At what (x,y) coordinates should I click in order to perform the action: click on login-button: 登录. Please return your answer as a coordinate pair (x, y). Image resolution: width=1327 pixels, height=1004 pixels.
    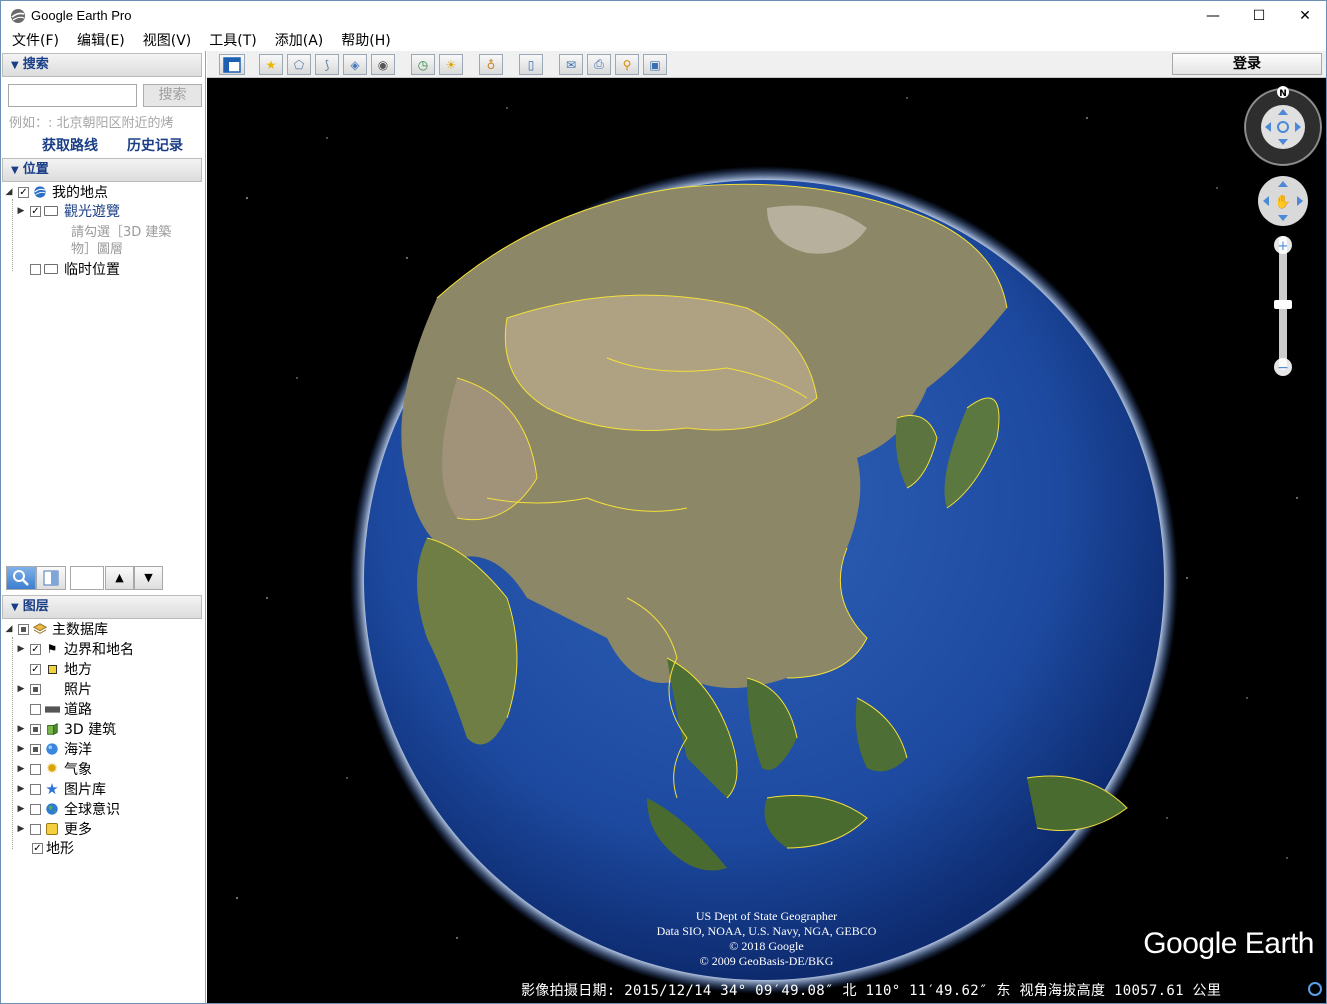
    Looking at the image, I should click on (1247, 64).